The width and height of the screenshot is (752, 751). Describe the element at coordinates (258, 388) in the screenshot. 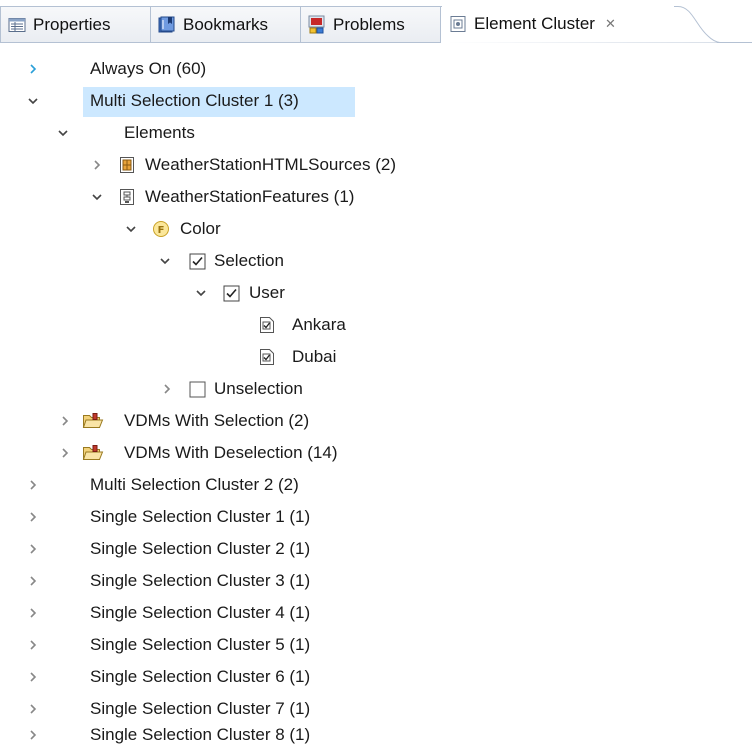

I see `tree-item-label: Unselection` at that location.